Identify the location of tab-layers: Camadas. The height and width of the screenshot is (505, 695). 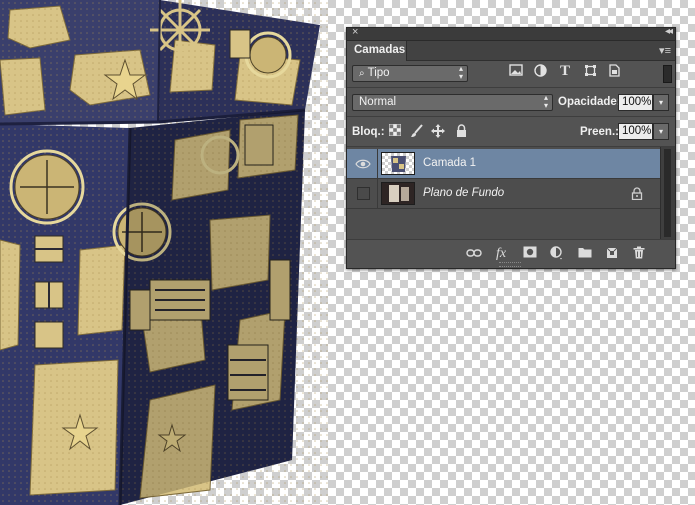
(377, 51).